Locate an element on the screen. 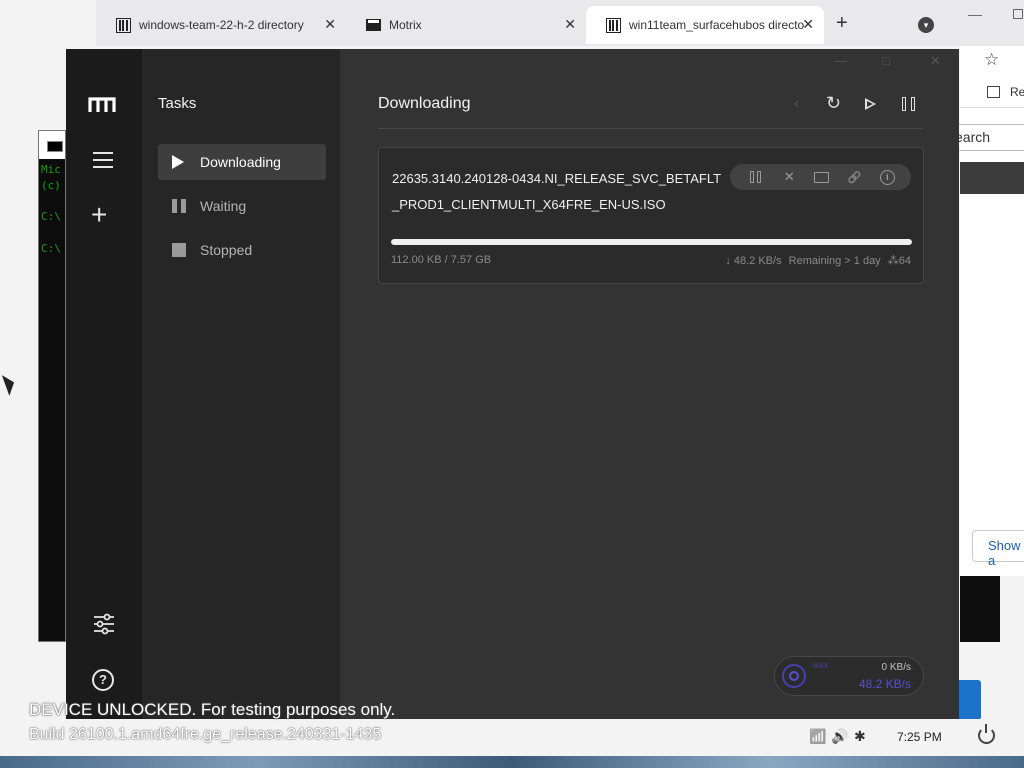  sidebar-title: Tasks is located at coordinates (177, 103).